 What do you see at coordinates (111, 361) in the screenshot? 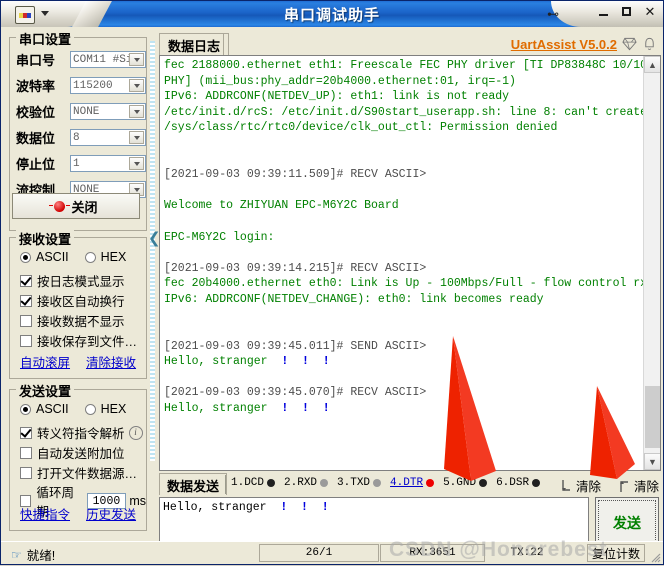
I see `clear-receive-link: 清除接收` at bounding box center [111, 361].